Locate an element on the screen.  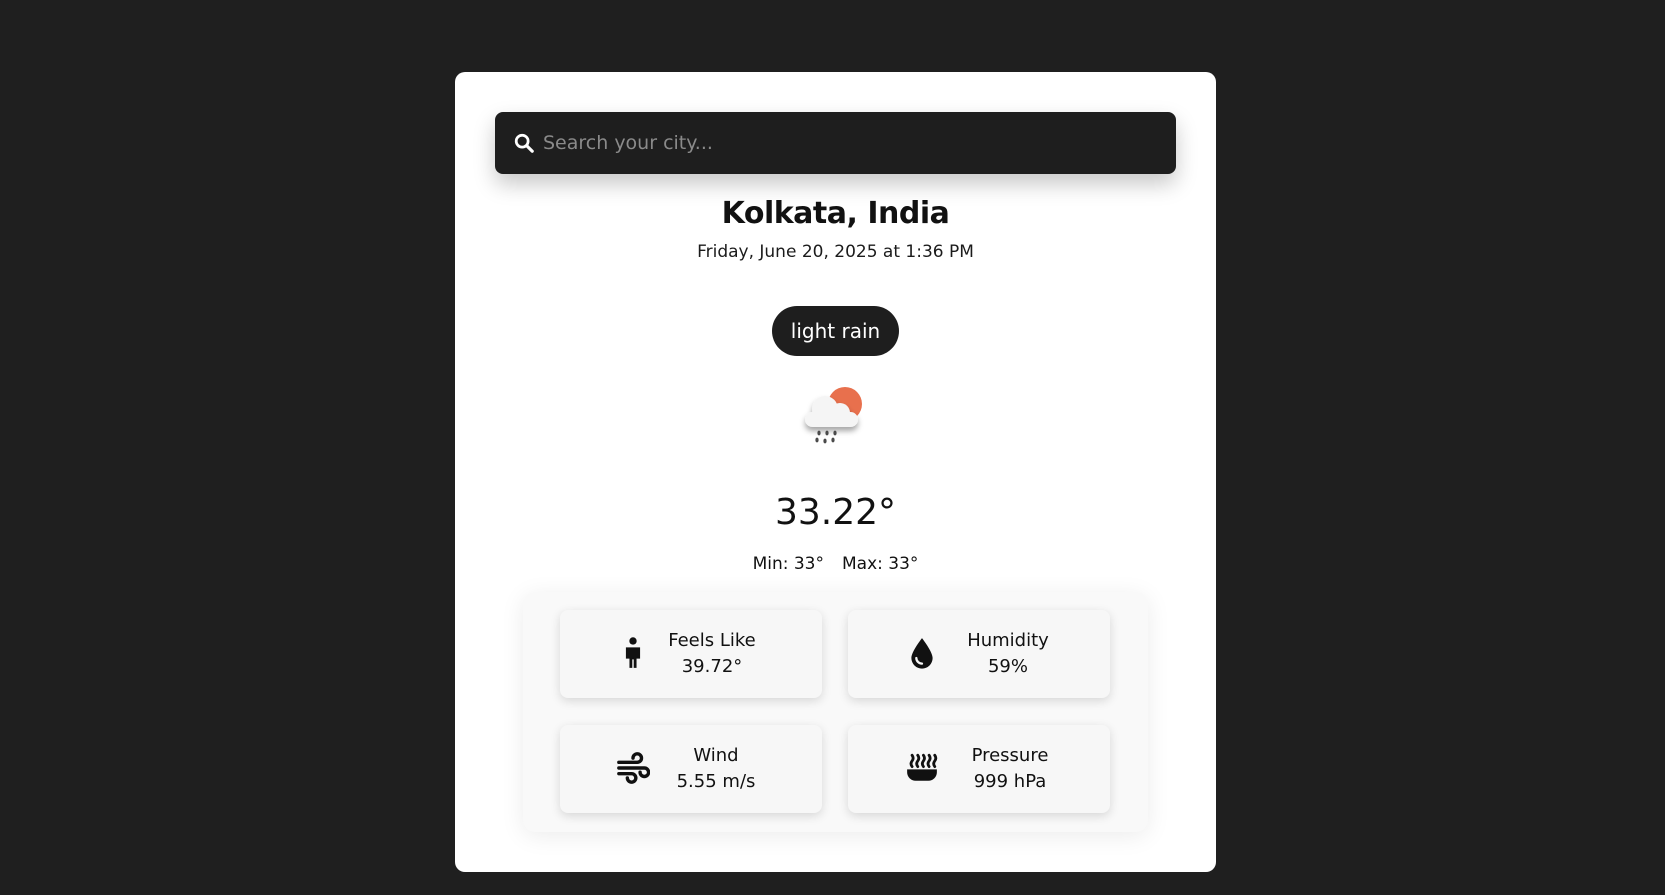
city-name: Kolkata, India is located at coordinates (835, 213).